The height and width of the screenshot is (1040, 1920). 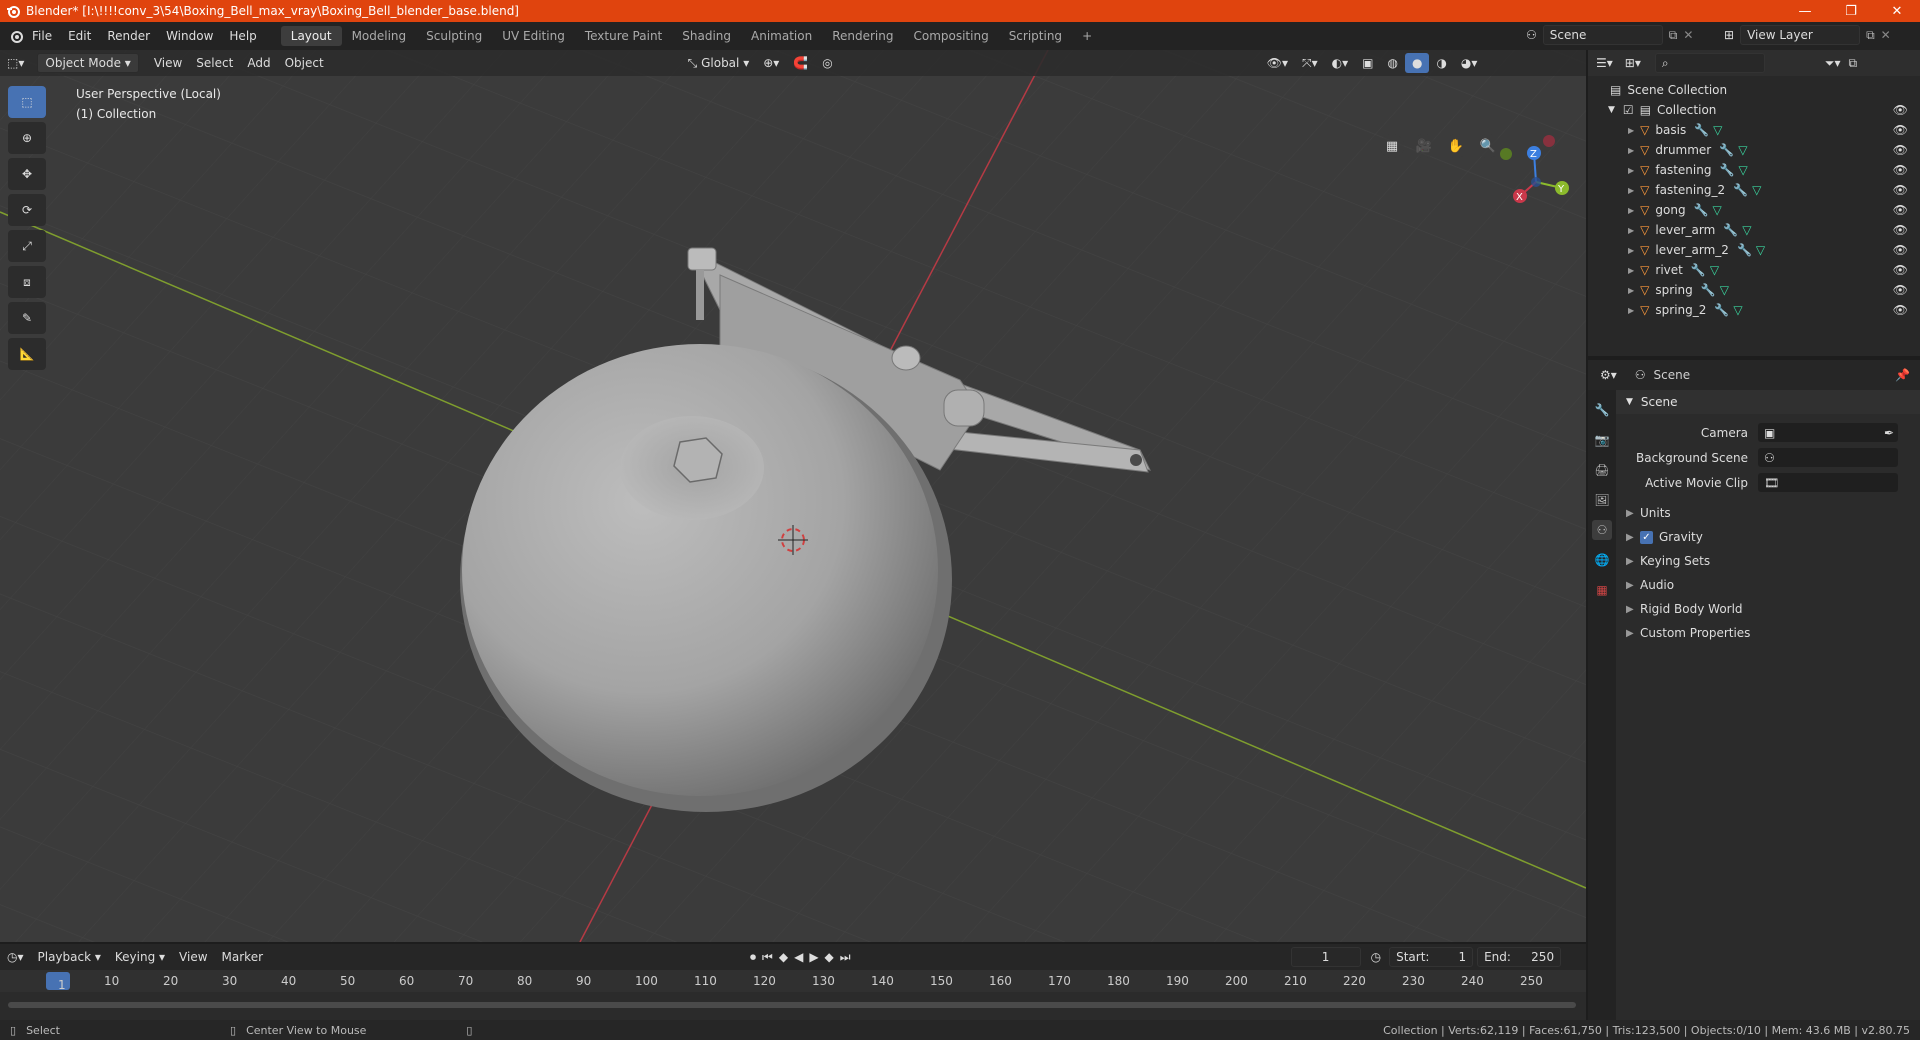 I want to click on move-tool-icon: ✥, so click(x=27, y=174).